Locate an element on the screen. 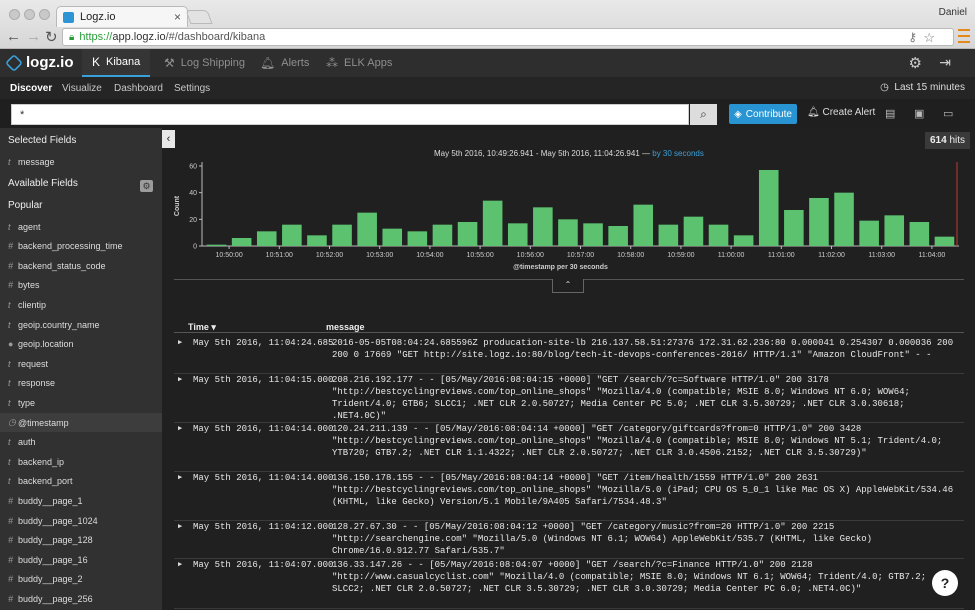  column-header-message: message is located at coordinates (345, 327).